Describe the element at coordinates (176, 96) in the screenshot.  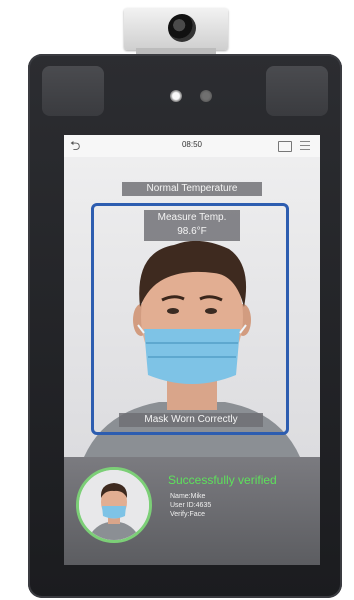
I see `ir-light-icon` at that location.